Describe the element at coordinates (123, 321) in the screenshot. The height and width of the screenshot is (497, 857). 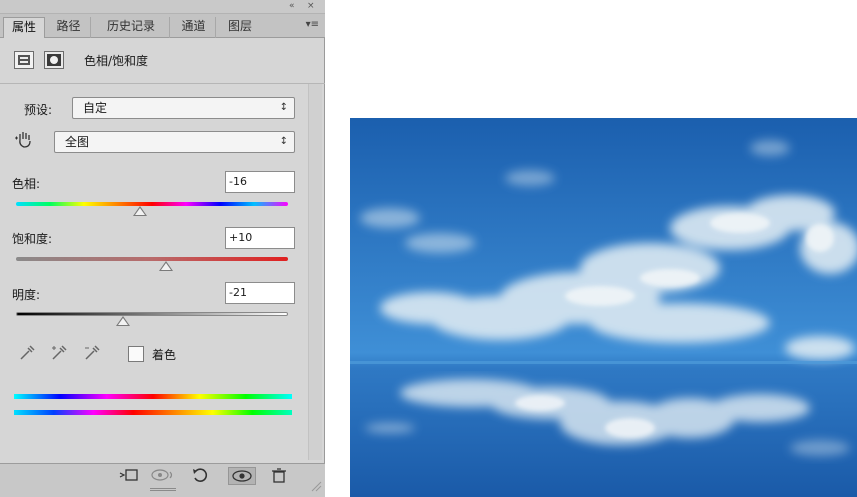
I see `lightness-slider-thumb` at that location.